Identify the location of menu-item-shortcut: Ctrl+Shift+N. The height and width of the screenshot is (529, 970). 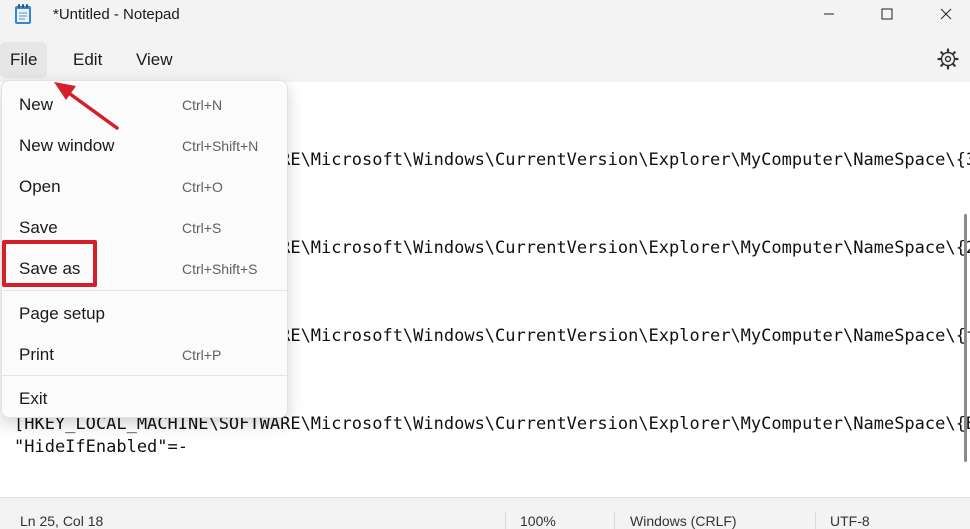
(220, 146).